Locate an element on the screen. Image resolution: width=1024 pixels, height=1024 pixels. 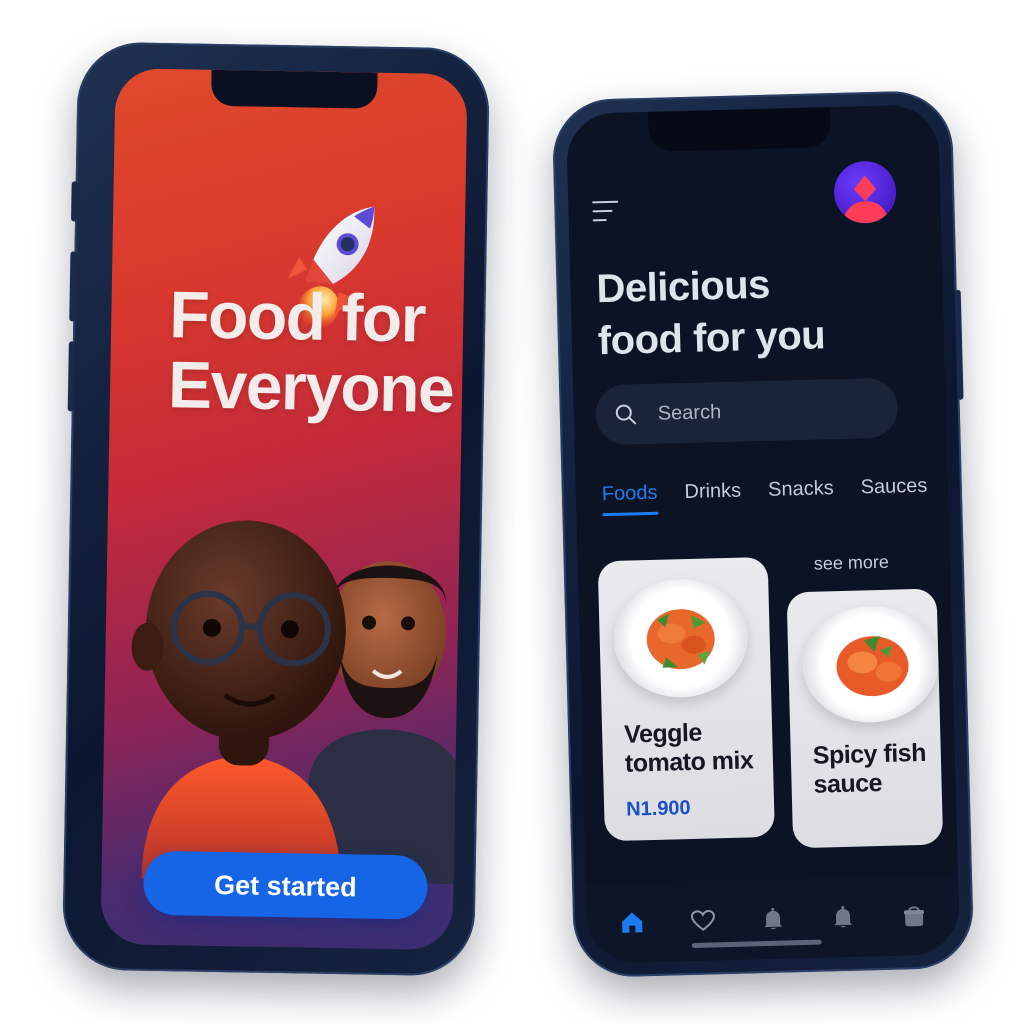
nav-home is located at coordinates (632, 922).